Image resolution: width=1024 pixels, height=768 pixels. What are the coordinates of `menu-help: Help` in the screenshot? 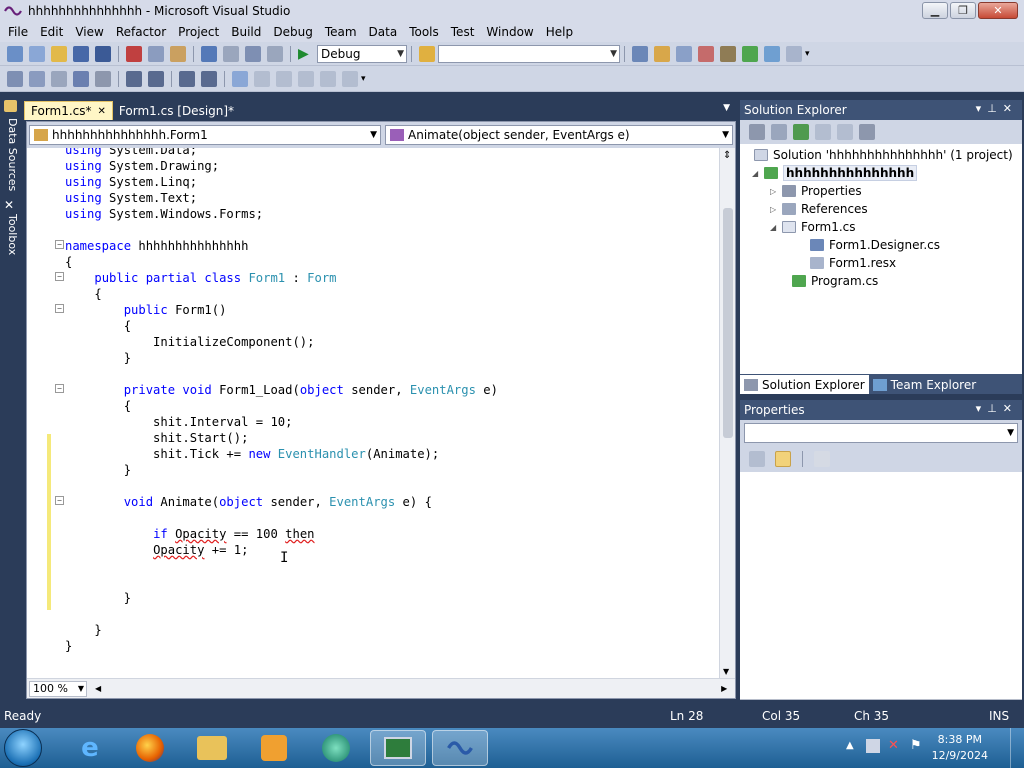 It's located at (559, 32).